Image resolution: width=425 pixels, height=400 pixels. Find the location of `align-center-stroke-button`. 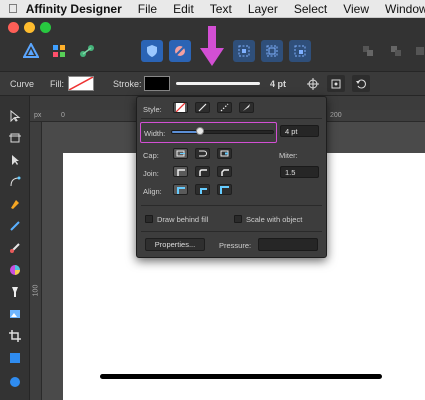

align-center-stroke-button is located at coordinates (180, 189).